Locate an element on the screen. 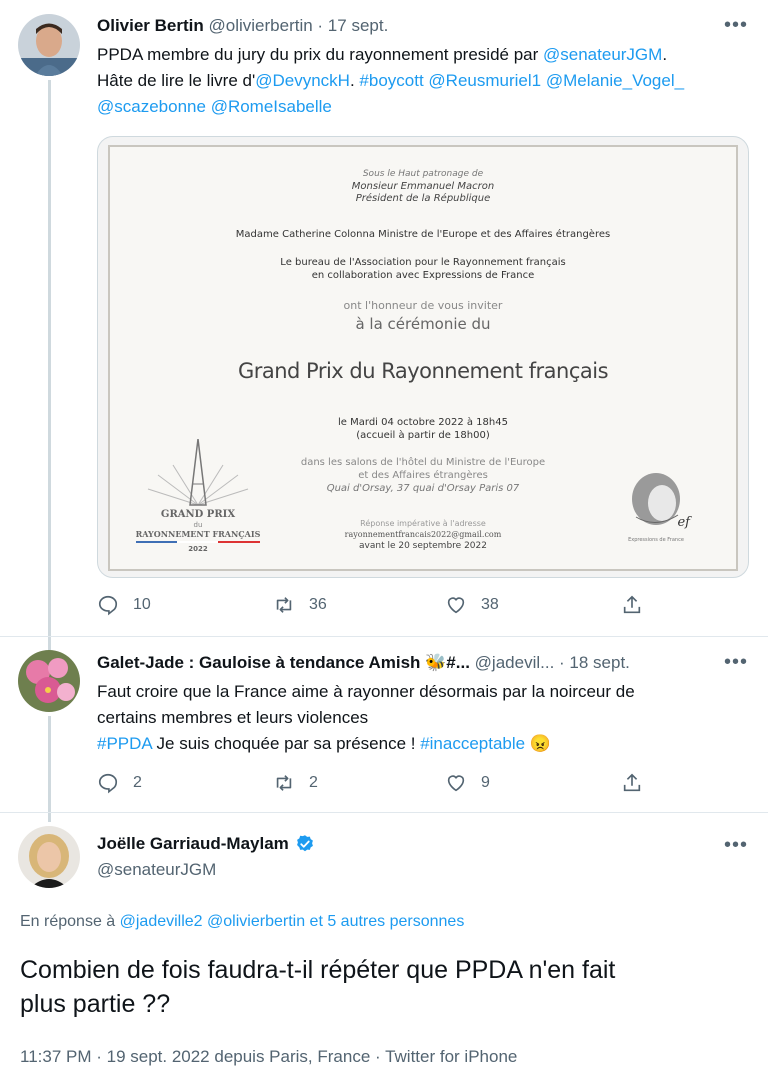 This screenshot has width=768, height=1088. author-name: Olivier Bertin is located at coordinates (150, 25).